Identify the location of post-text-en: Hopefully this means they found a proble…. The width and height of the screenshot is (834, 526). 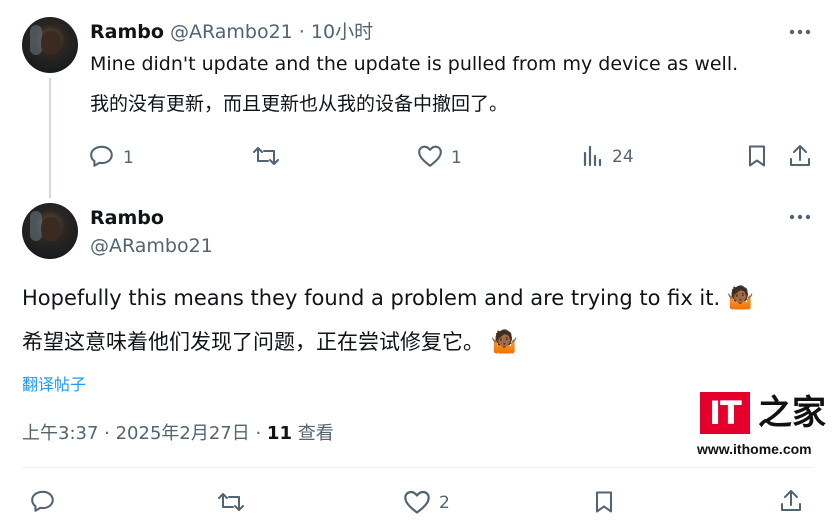
(388, 298).